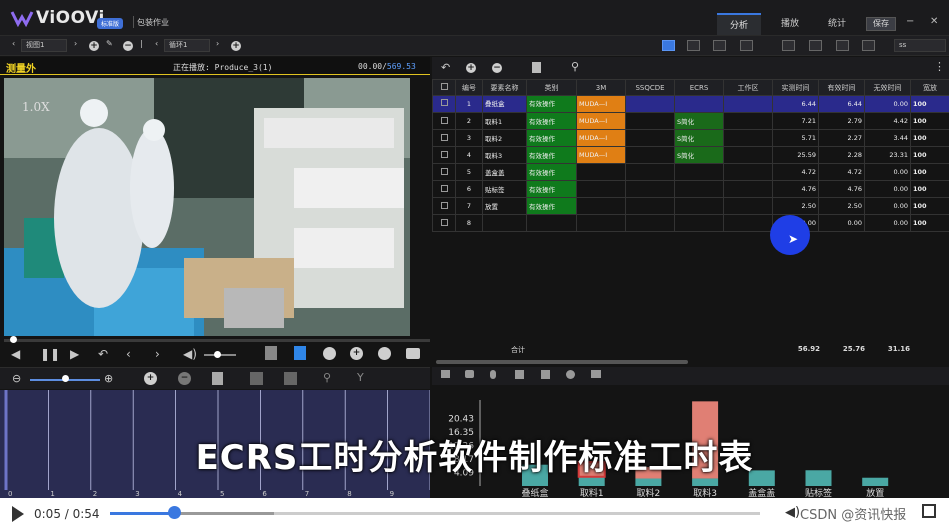 The width and height of the screenshot is (949, 532). Describe the element at coordinates (705, 482) in the screenshot. I see `valid-time-bar` at that location.